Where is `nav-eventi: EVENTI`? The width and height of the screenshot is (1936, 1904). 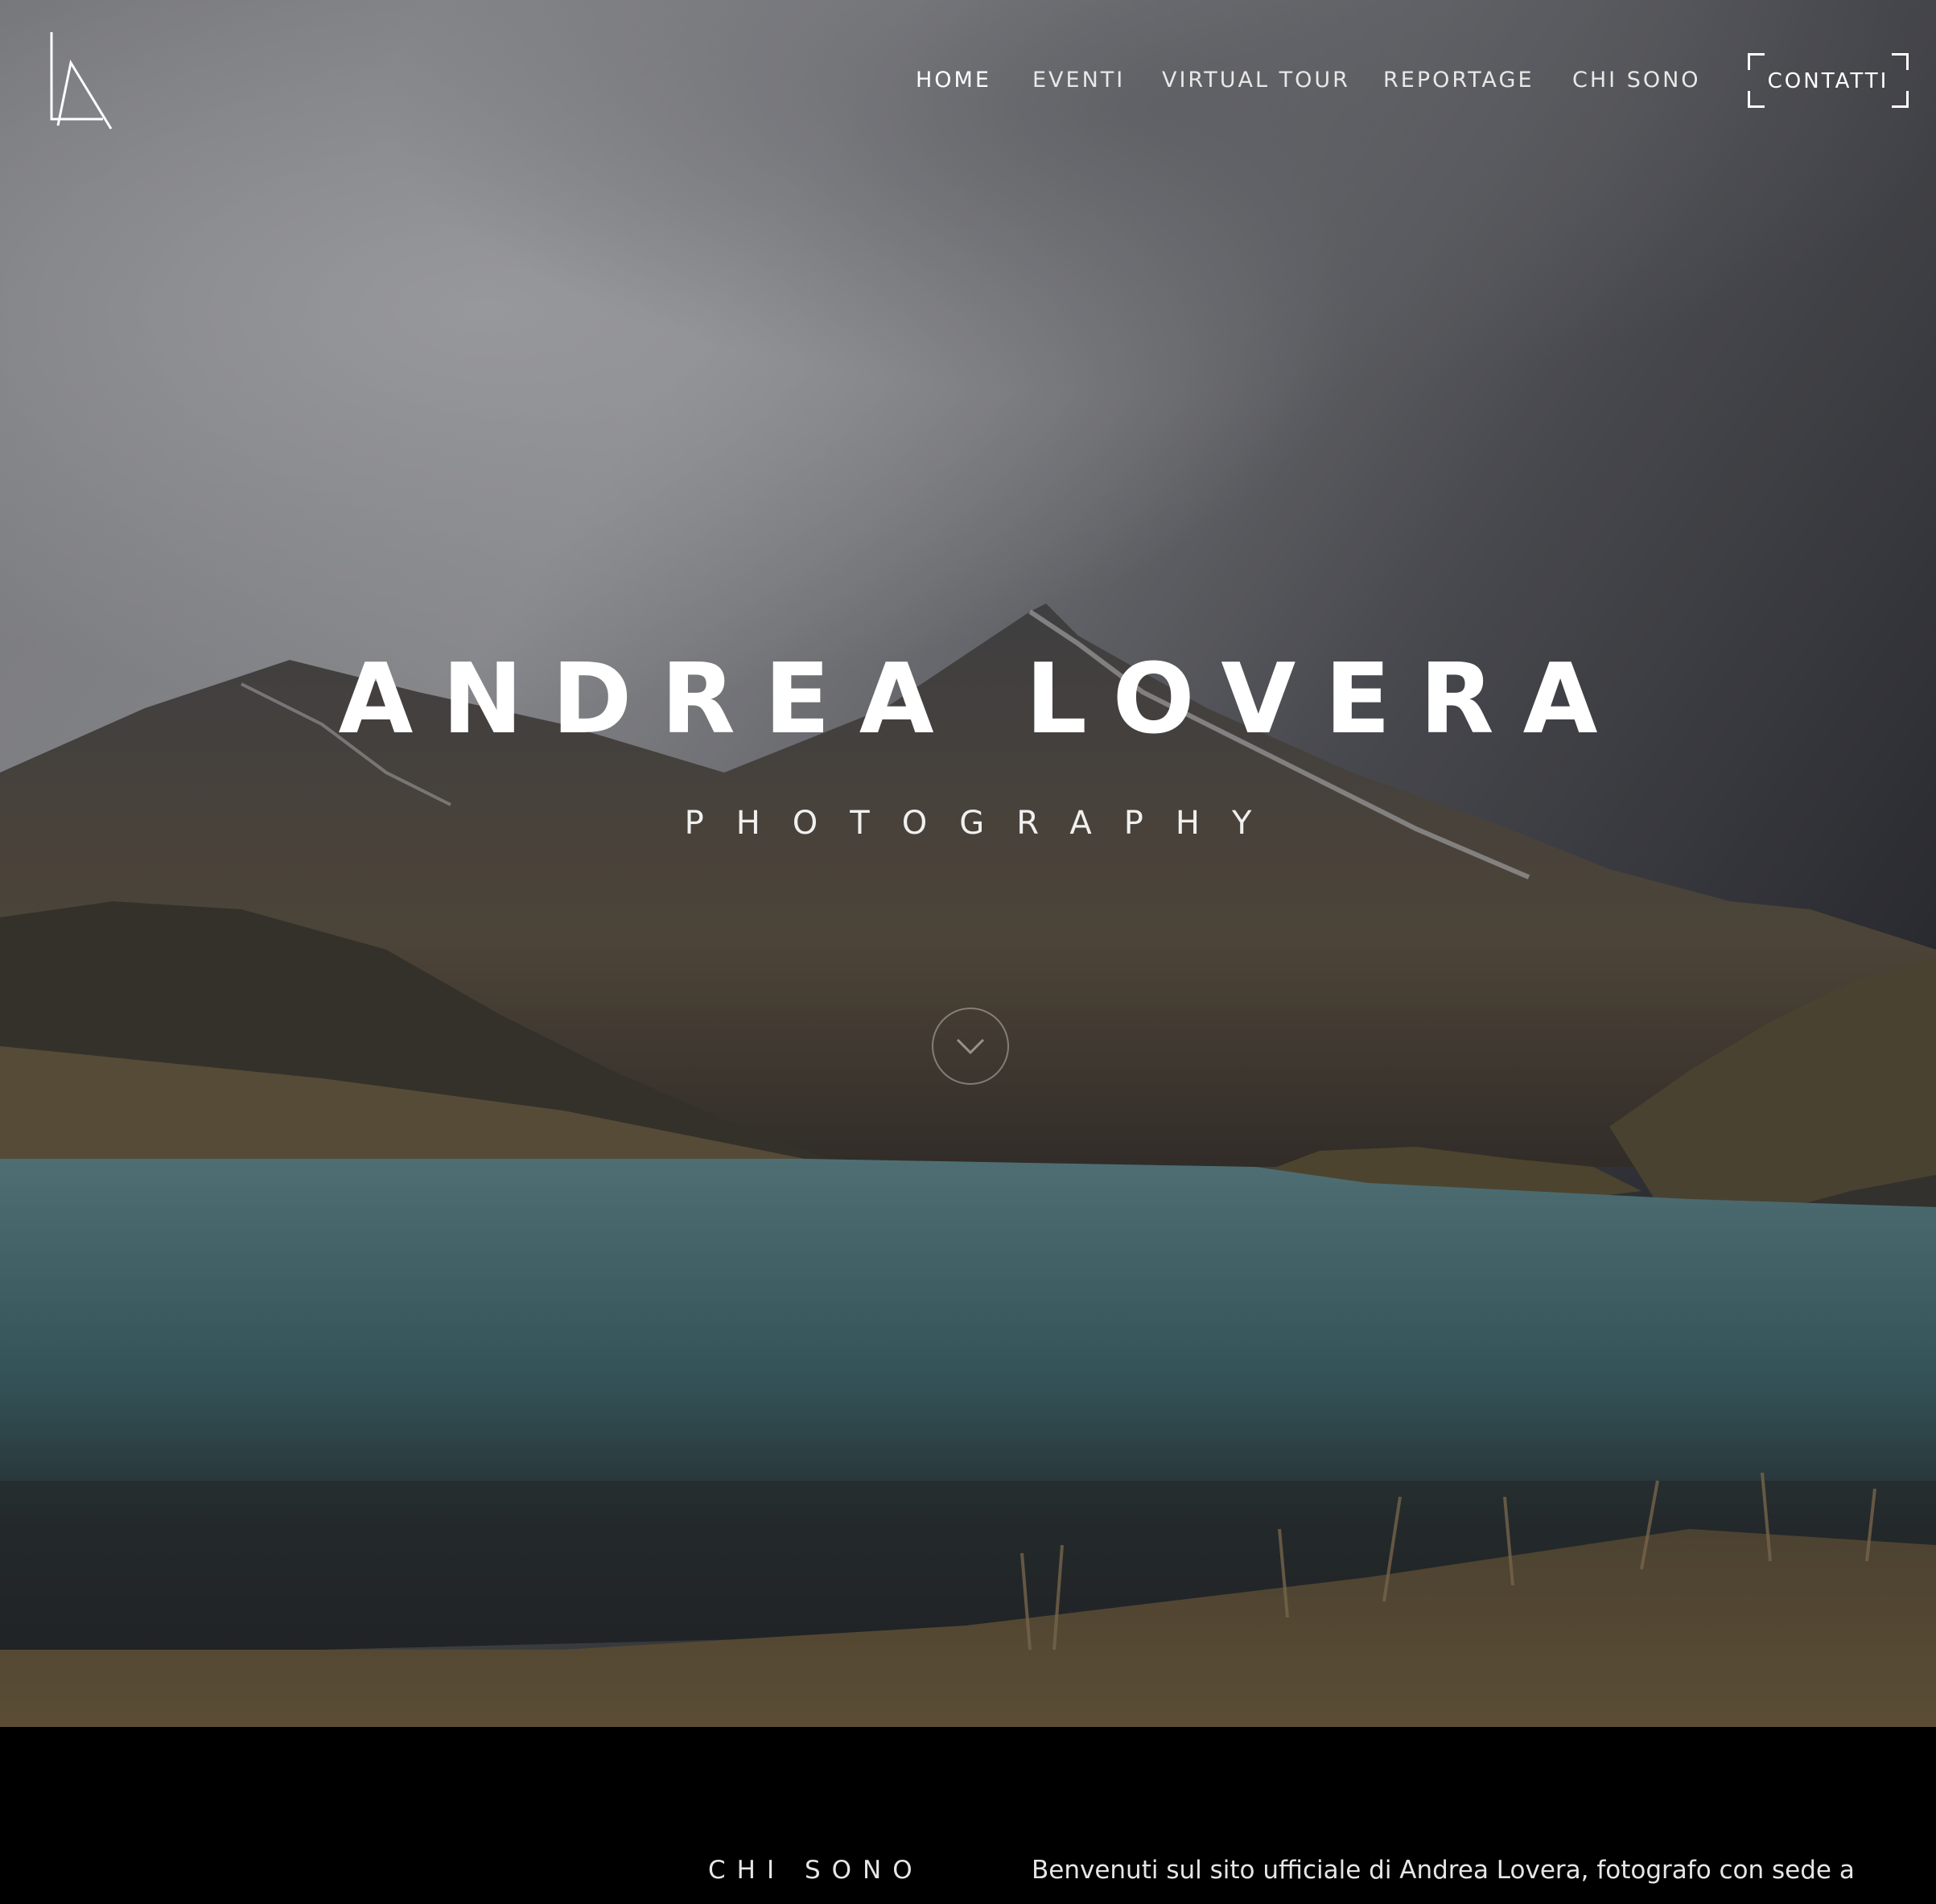
nav-eventi: EVENTI is located at coordinates (1078, 80).